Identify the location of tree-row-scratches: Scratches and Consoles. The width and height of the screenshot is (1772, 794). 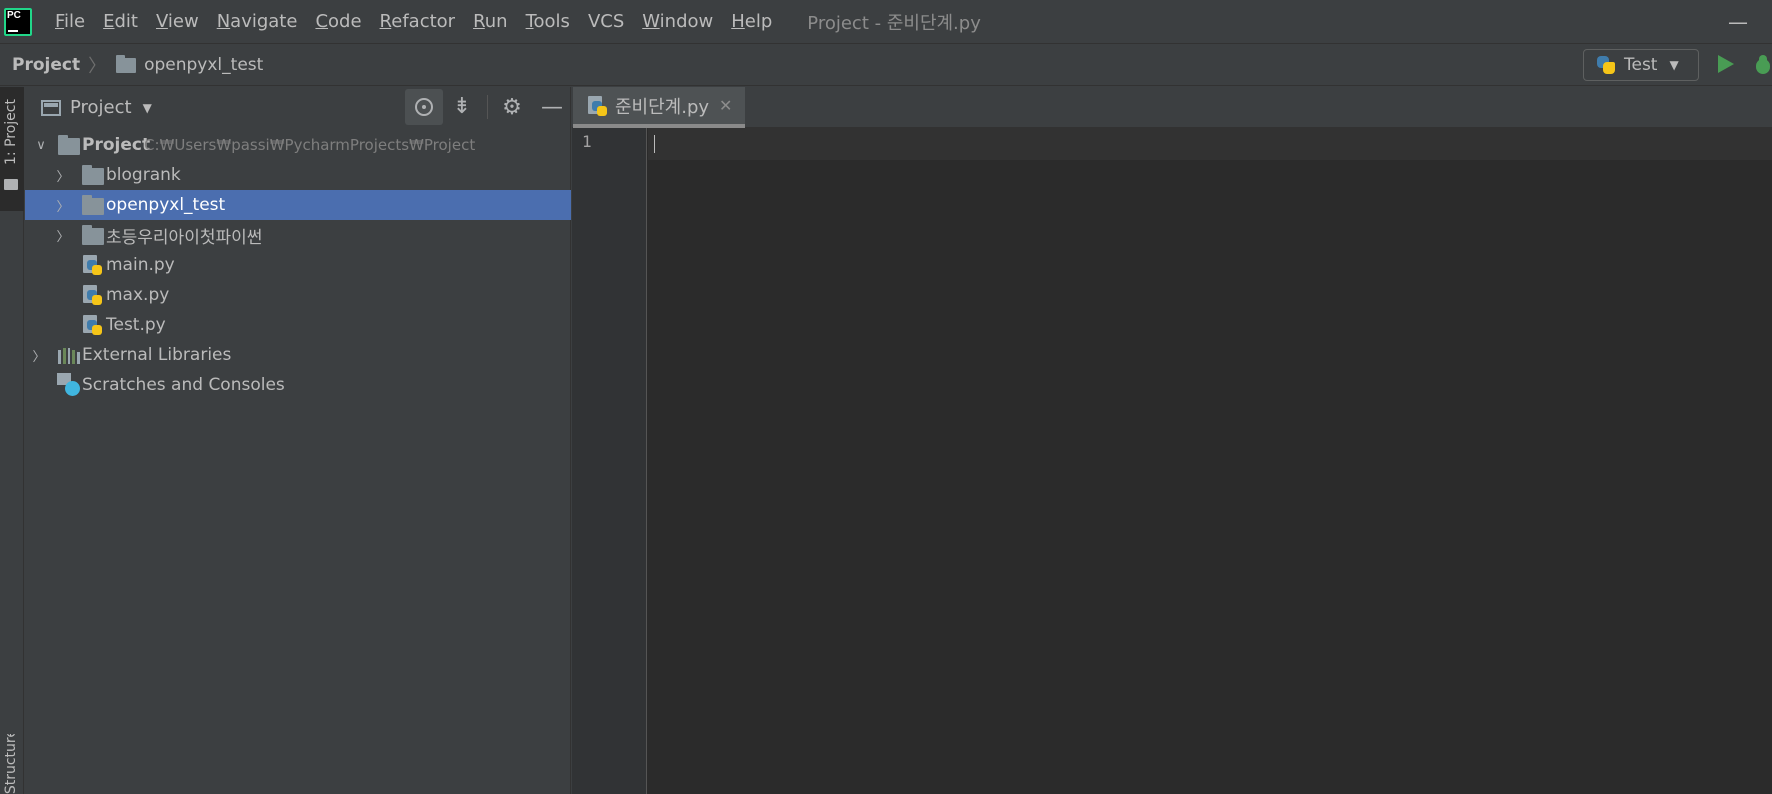
(298, 385).